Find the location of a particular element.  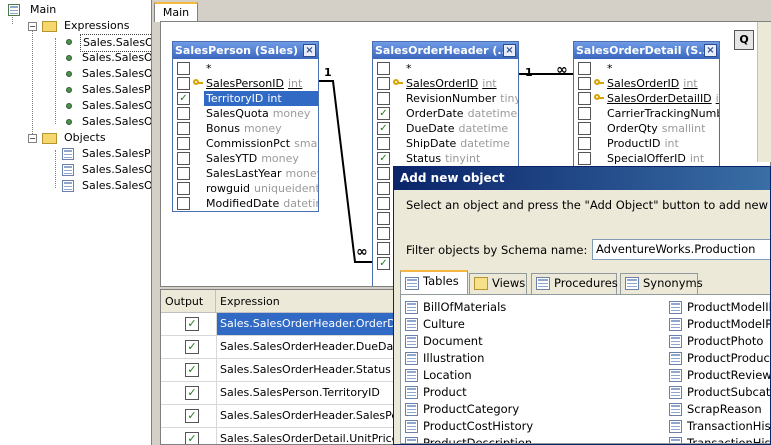

table-box-title: SalesOrderDetail (S... × is located at coordinates (646, 50).